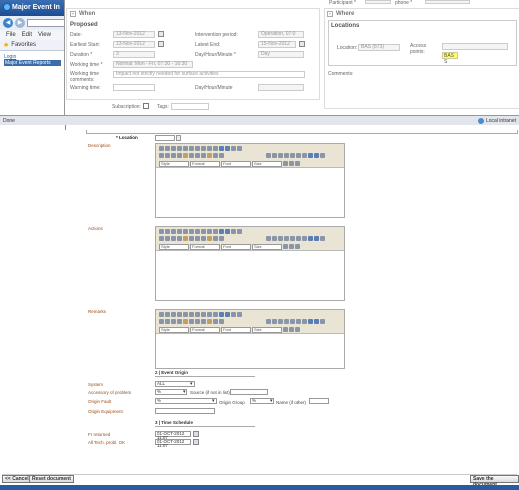  Describe the element at coordinates (32, 63) in the screenshot. I see `major-event-reports-link: Major Event Reports` at that location.